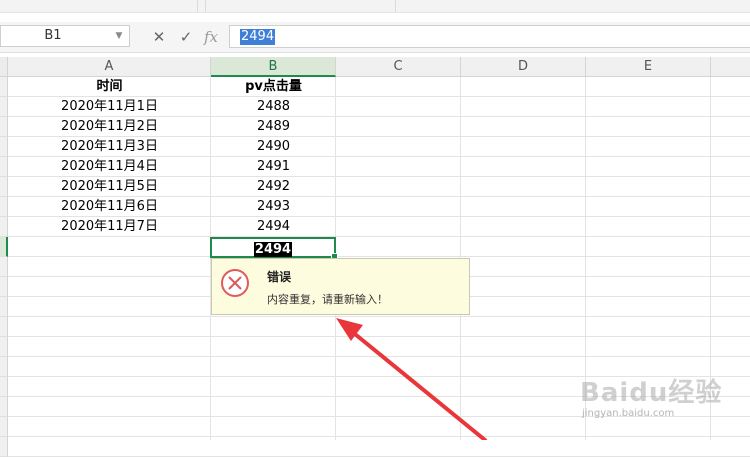 The height and width of the screenshot is (457, 750). What do you see at coordinates (109, 67) in the screenshot?
I see `column-header-a: A` at bounding box center [109, 67].